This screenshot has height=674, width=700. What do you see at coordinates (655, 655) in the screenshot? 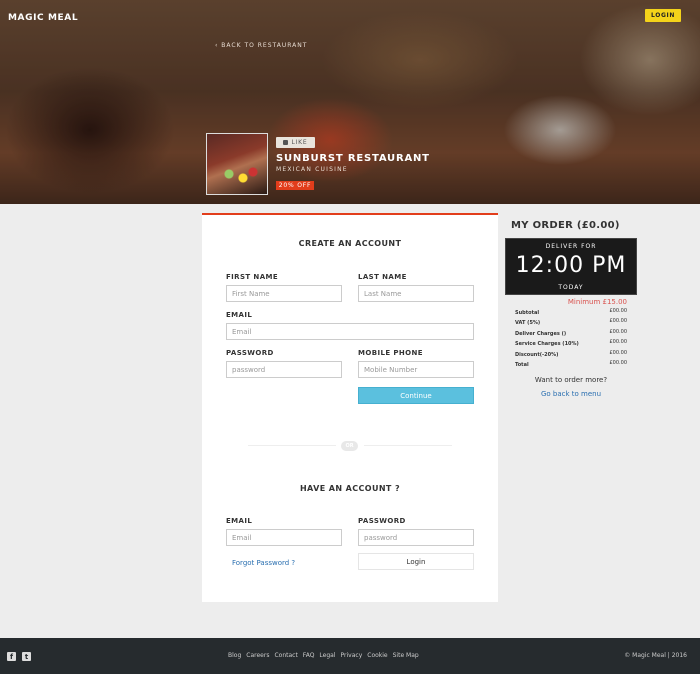
I see `copyright: © Magic Meal | 2016` at bounding box center [655, 655].